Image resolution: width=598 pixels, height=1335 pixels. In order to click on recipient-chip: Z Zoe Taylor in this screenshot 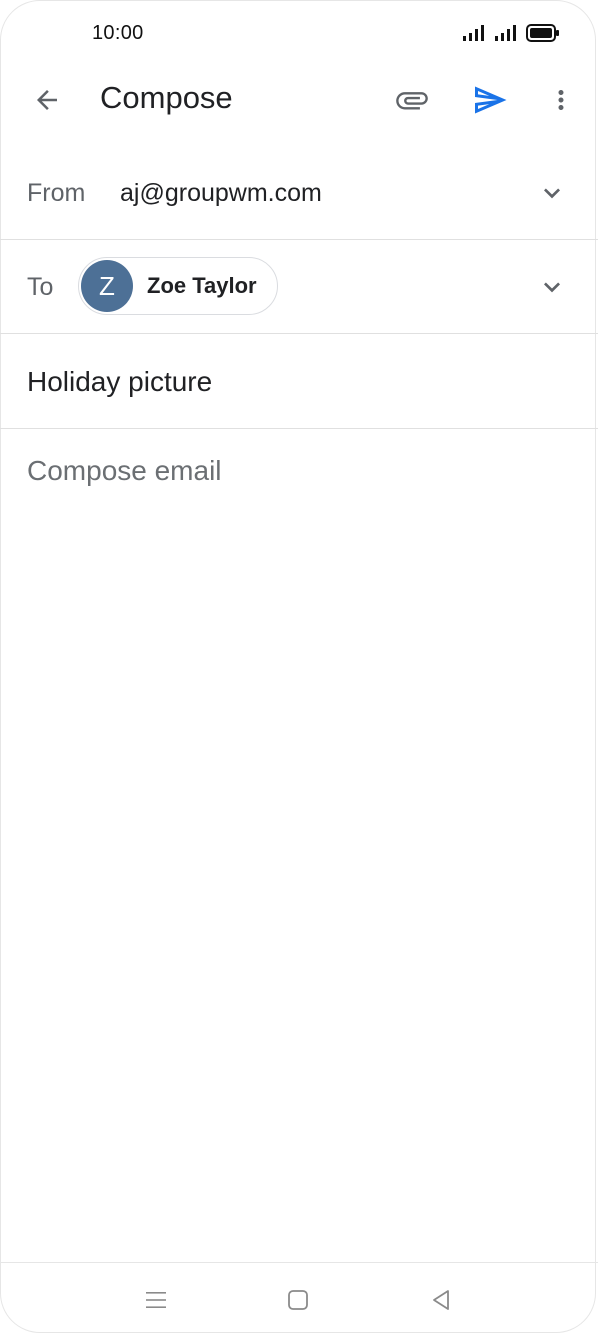, I will do `click(178, 286)`.